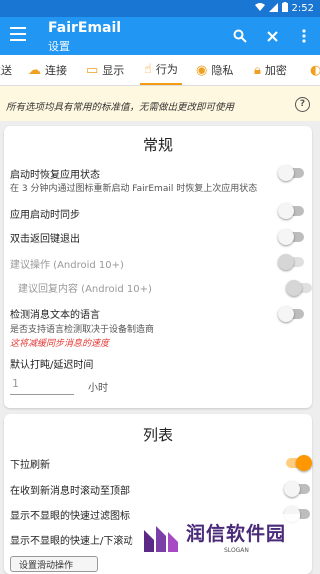  Describe the element at coordinates (160, 540) in the screenshot. I see `watermark-mark-icon` at that location.